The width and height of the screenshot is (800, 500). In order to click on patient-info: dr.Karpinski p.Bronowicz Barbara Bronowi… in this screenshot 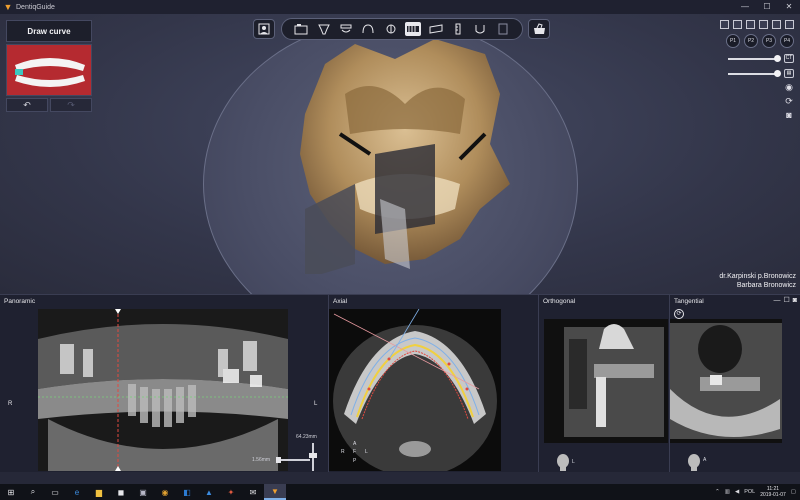, I will do `click(757, 281)`.